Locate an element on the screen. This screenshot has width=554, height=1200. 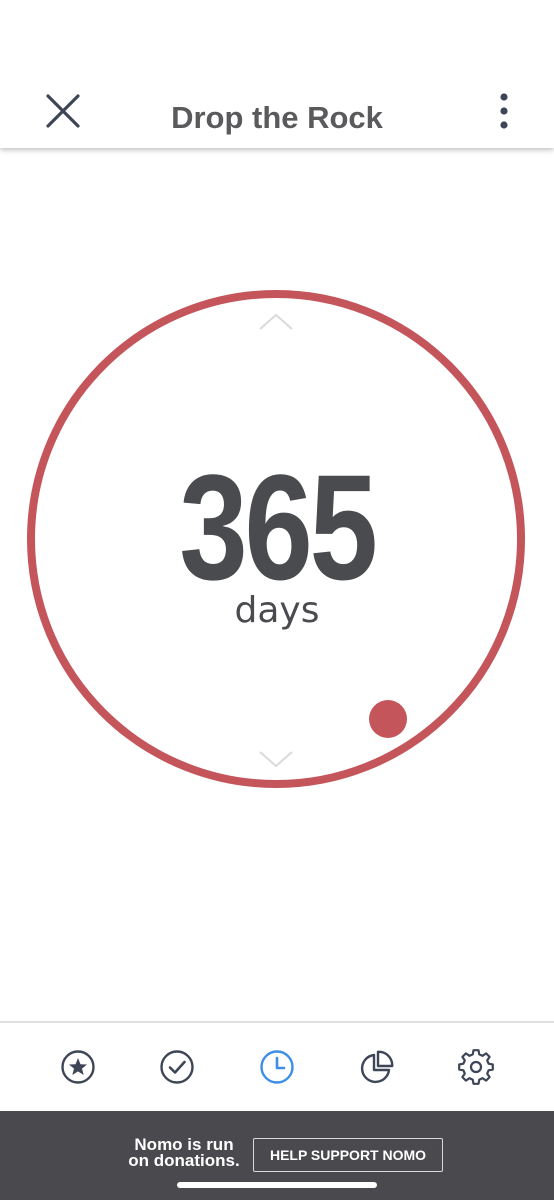
pie-chart-icon is located at coordinates (376, 1067).